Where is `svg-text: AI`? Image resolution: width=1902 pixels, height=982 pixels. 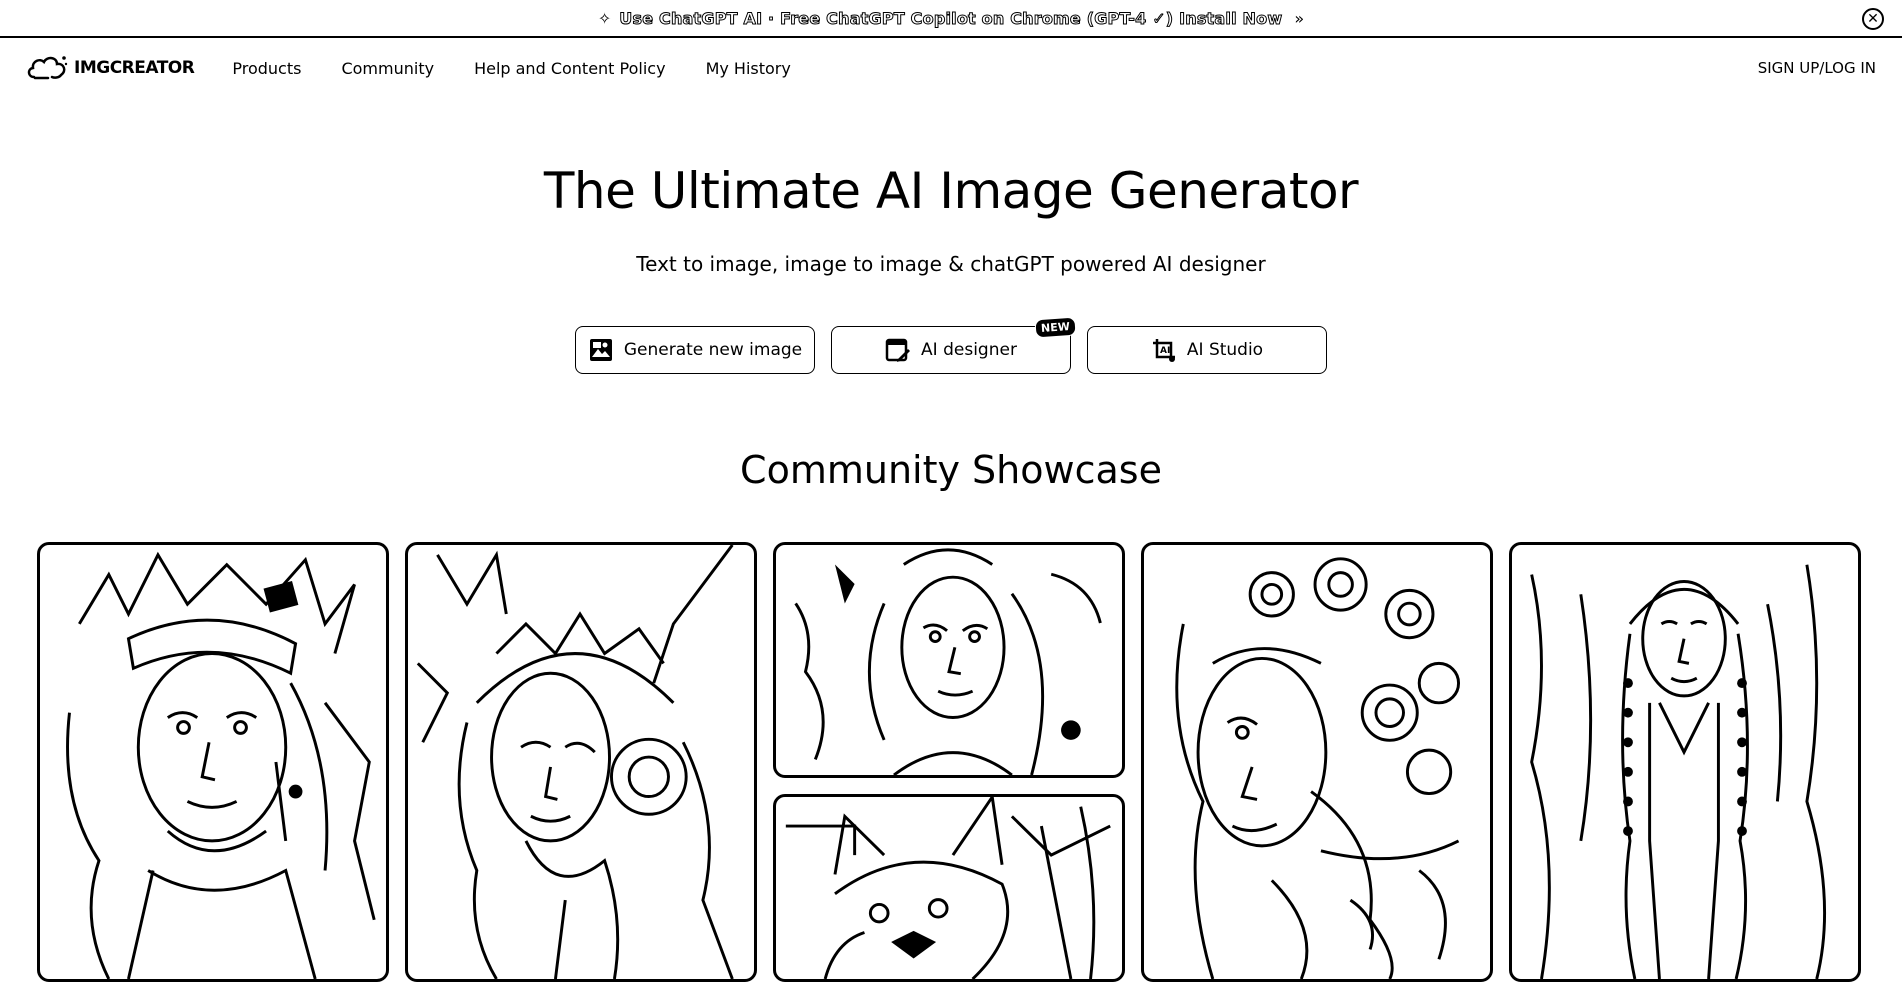
svg-text: AI is located at coordinates (1165, 351).